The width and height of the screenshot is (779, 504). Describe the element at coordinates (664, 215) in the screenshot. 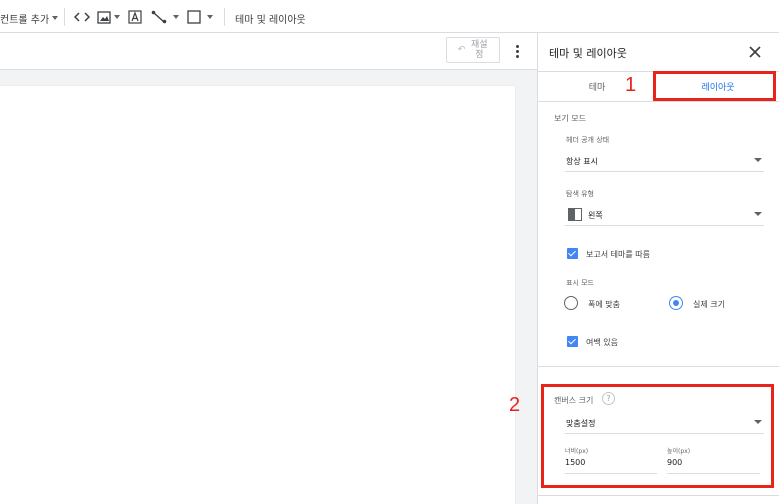

I see `nav-type-select: 왼쪽` at that location.